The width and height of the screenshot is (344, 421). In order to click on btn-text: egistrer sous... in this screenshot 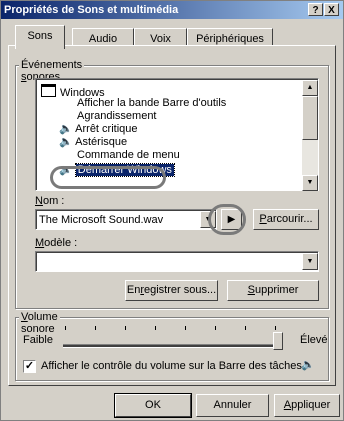, I will do `click(180, 290)`.